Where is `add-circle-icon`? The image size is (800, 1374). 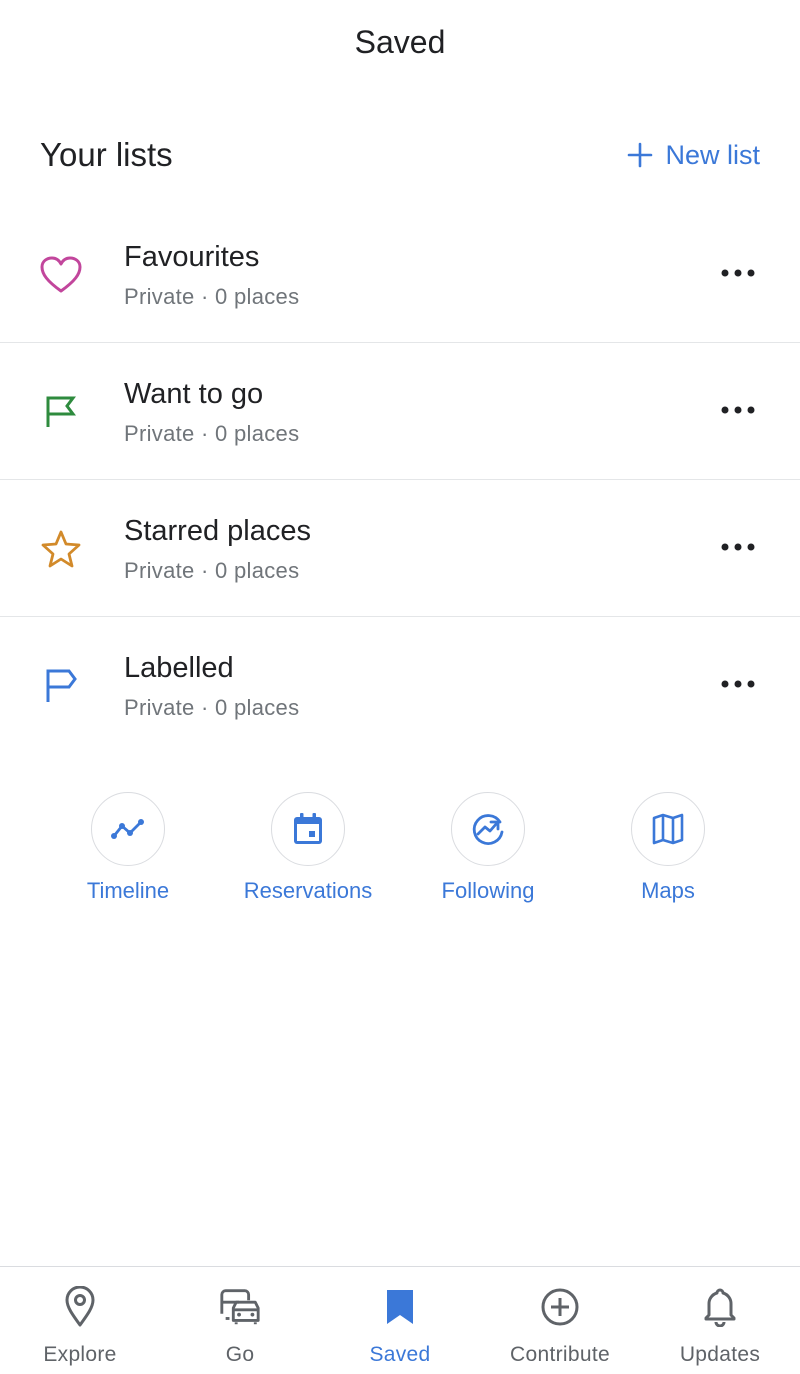 add-circle-icon is located at coordinates (560, 1307).